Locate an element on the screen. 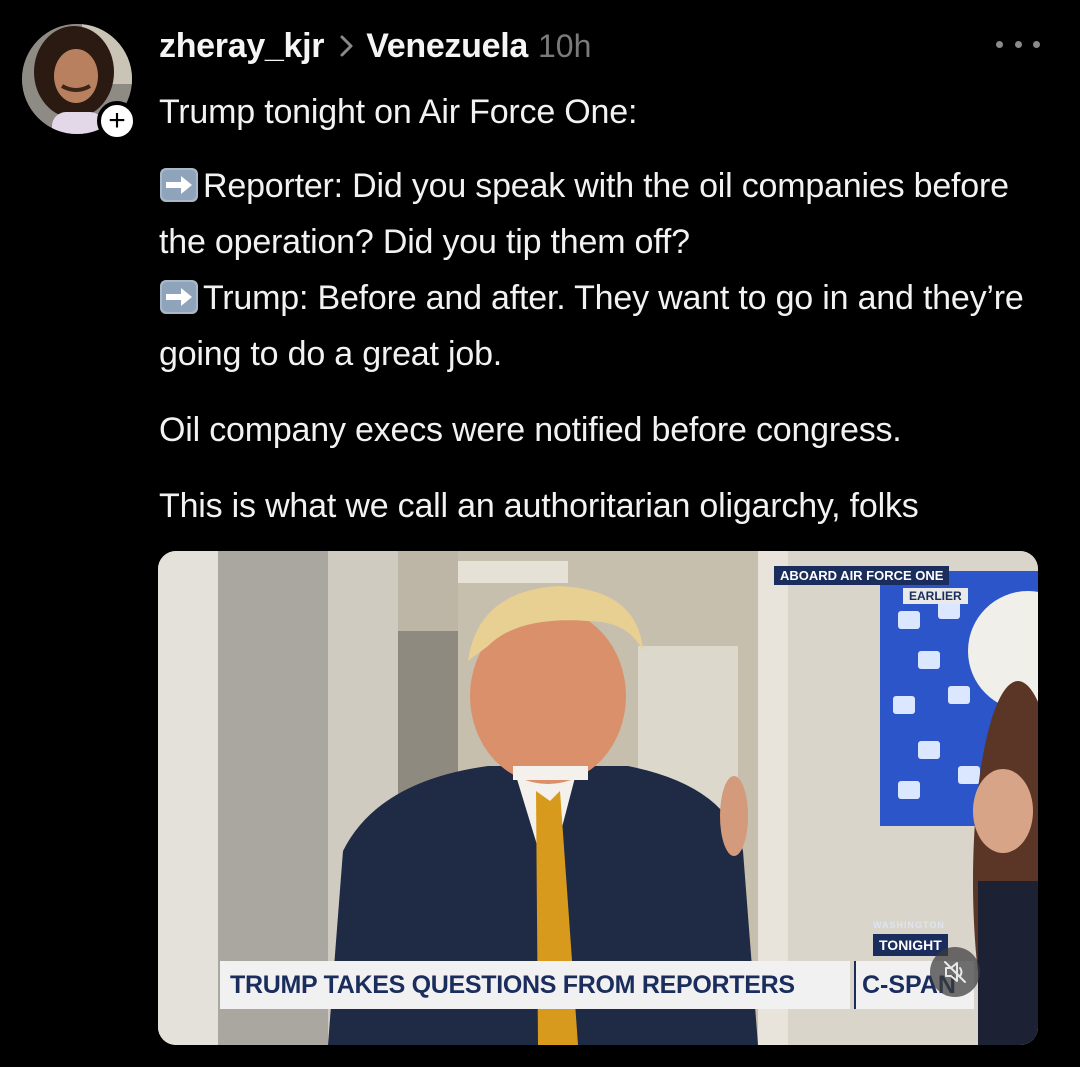 This screenshot has width=1080, height=1067. aboard-air-force-one-label: ABOARD AIR FORCE ONE is located at coordinates (862, 575).